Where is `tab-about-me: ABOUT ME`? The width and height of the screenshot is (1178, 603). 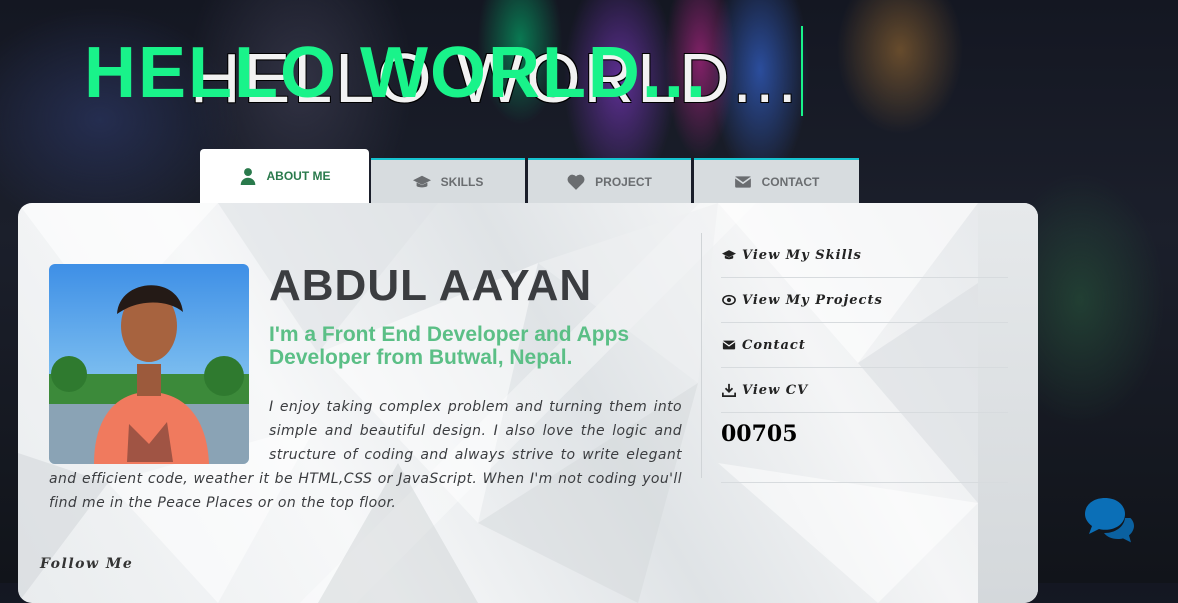 tab-about-me: ABOUT ME is located at coordinates (284, 176).